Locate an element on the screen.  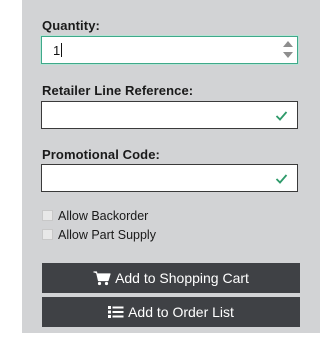
quantity-value: 1 is located at coordinates (58, 50).